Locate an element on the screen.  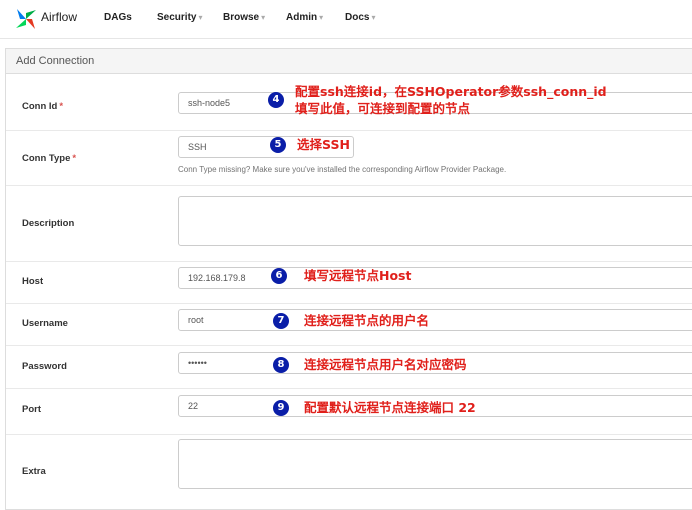
annotation-text-6: 填写远程节点Host is located at coordinates (358, 275).